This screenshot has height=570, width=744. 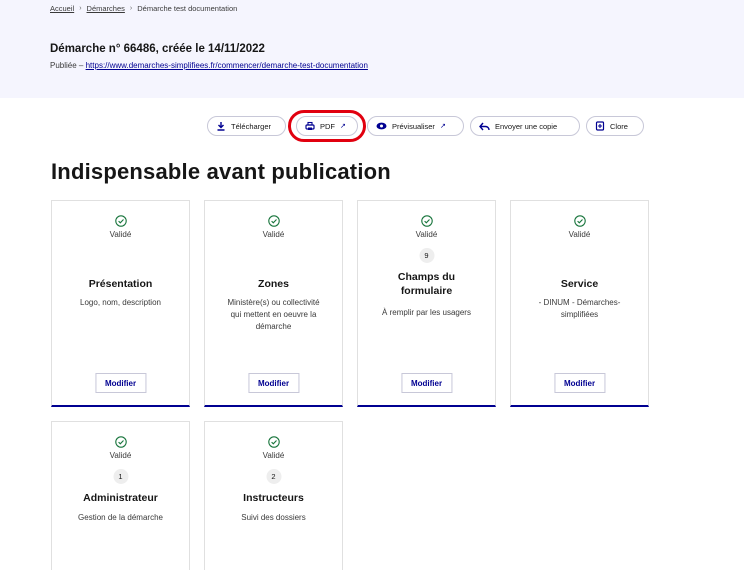 I want to click on card-description: Logo, nom, description, so click(x=120, y=302).